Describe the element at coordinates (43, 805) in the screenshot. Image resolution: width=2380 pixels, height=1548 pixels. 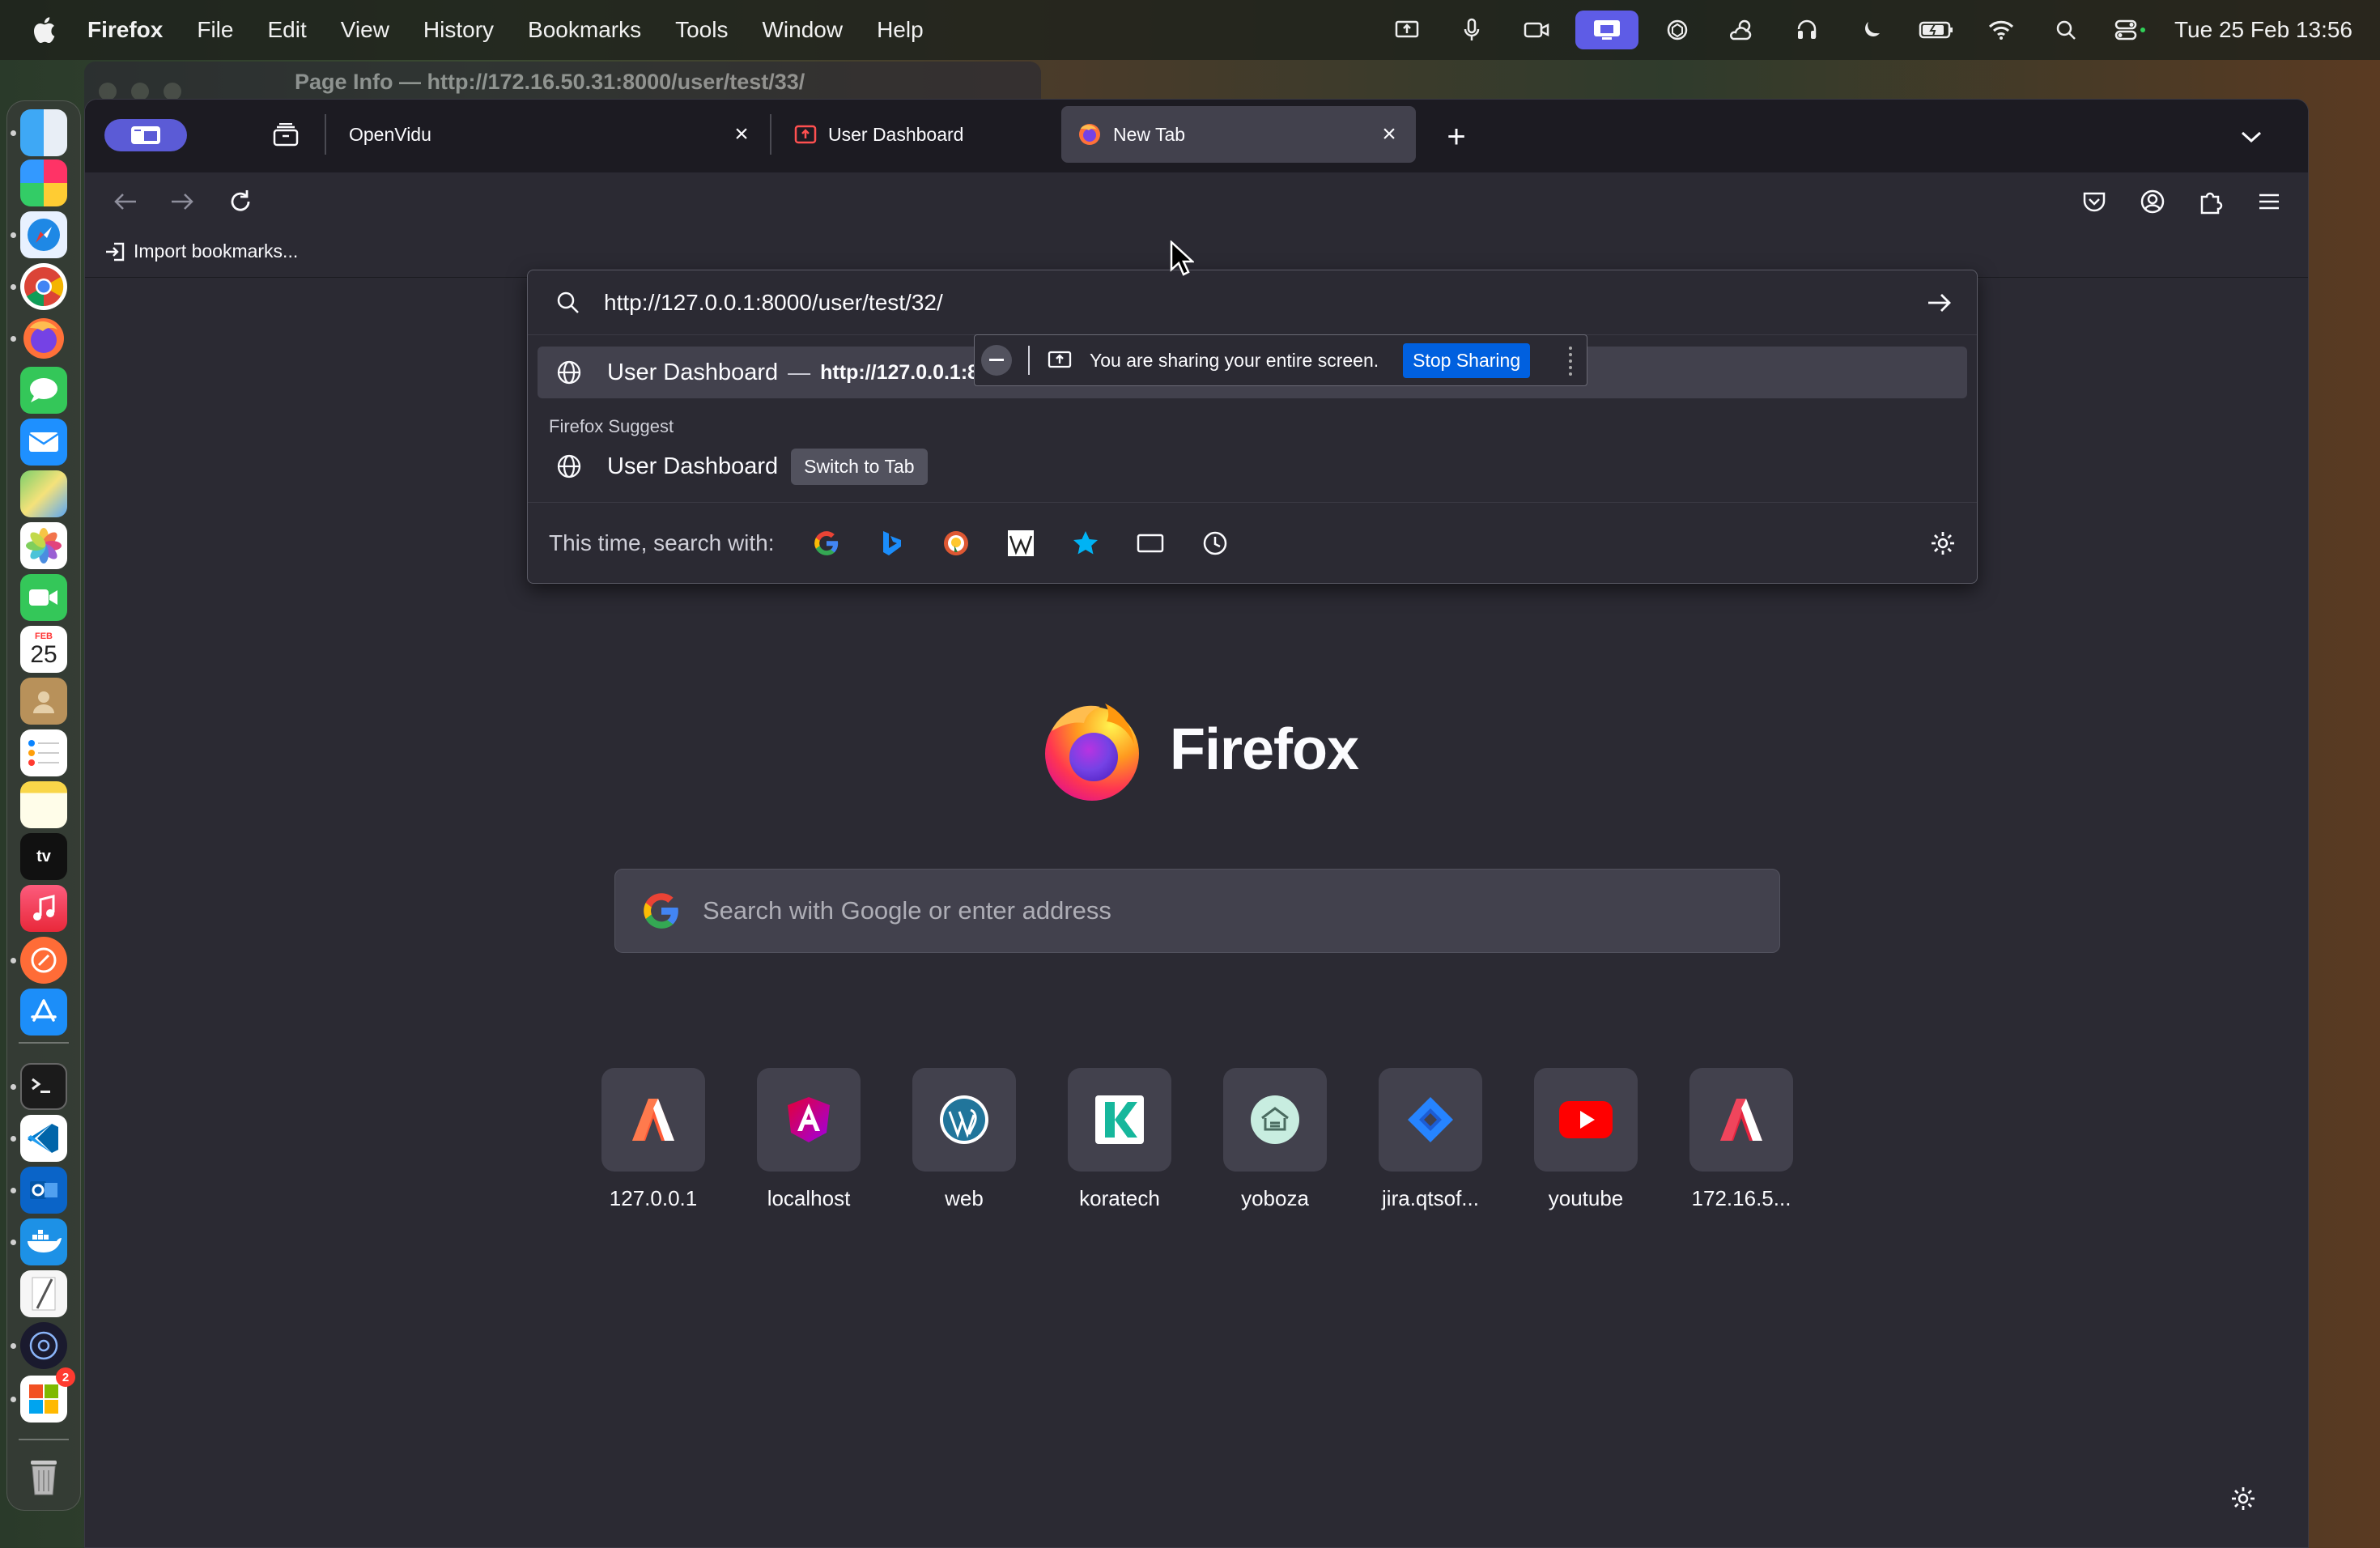
I see `notes-icon` at that location.